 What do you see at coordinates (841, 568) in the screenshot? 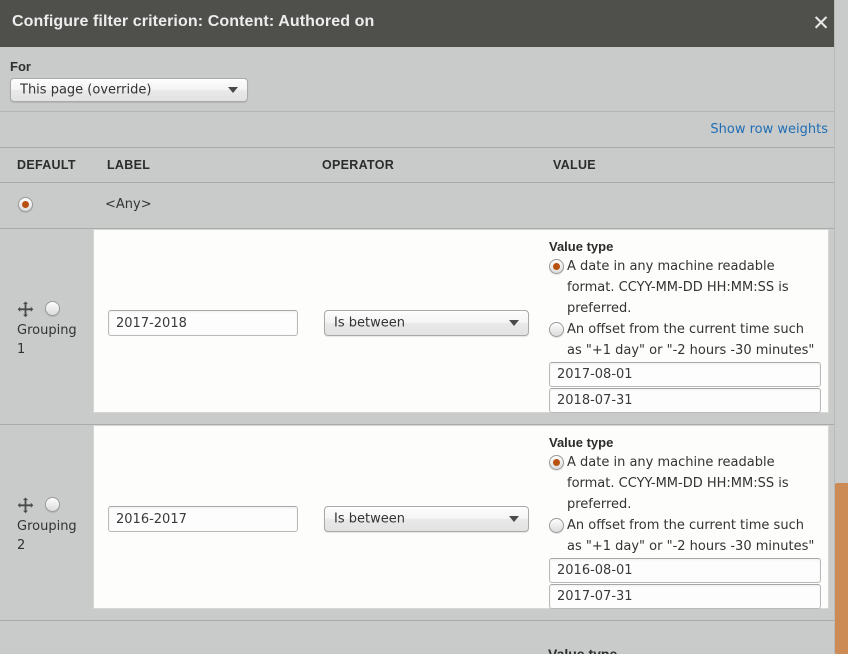
I see `page-scrollbar-thumb` at bounding box center [841, 568].